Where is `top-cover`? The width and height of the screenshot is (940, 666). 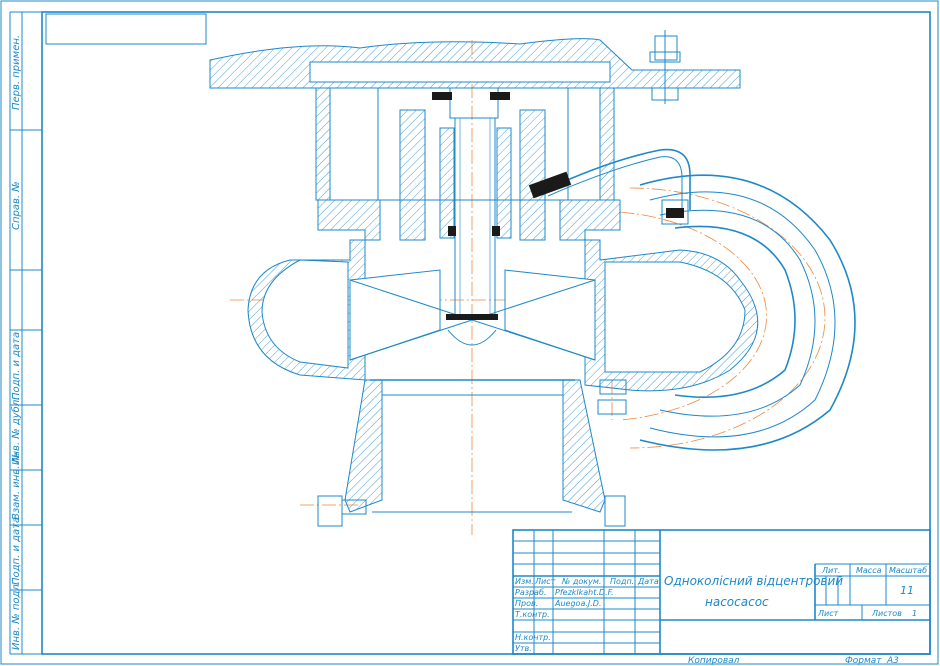
top-cover is located at coordinates (475, 63).